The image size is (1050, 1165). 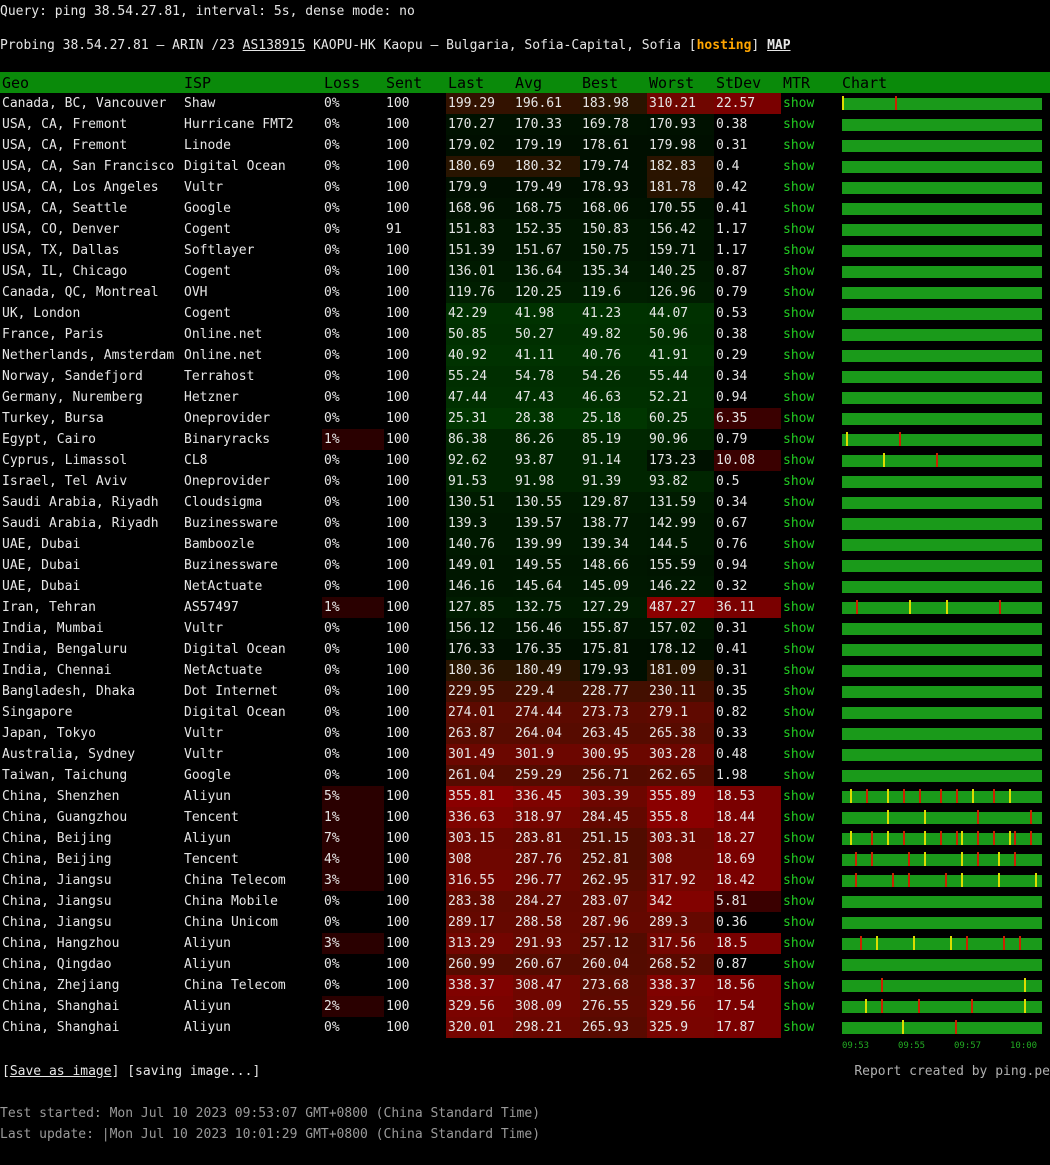 What do you see at coordinates (613, 82) in the screenshot?
I see `col-header-best: Best` at bounding box center [613, 82].